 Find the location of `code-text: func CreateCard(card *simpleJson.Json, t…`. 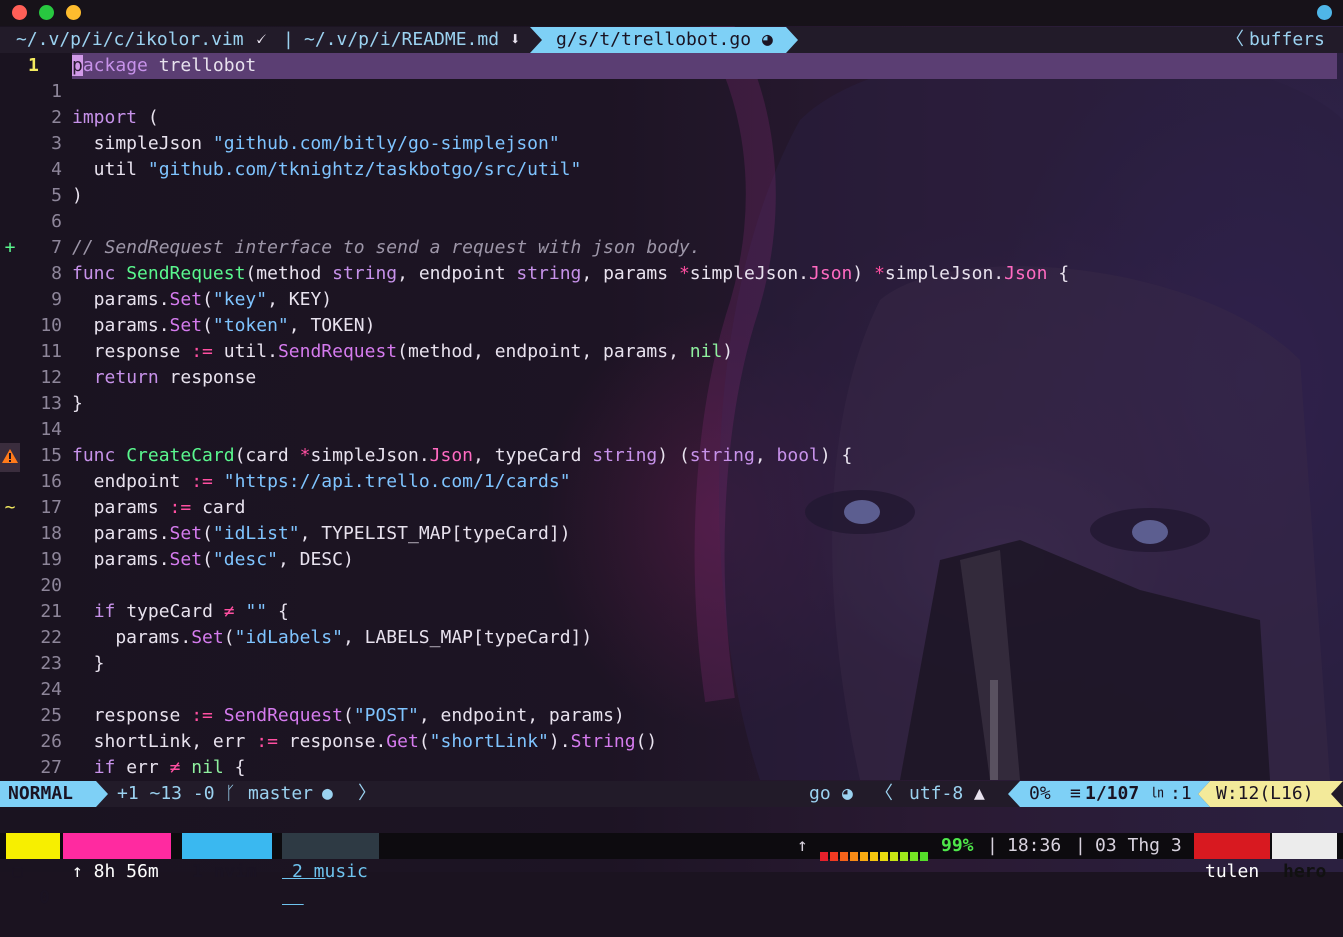

code-text: func CreateCard(card *simpleJson.Json, t… is located at coordinates (462, 456).